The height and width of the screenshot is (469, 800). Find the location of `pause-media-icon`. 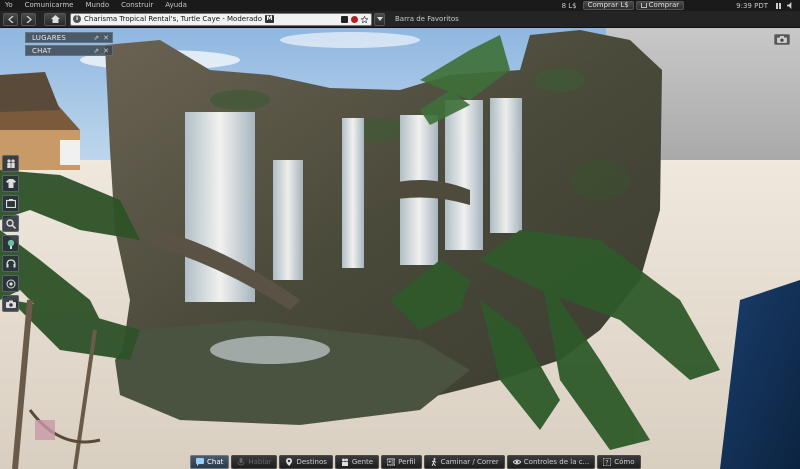

pause-media-icon is located at coordinates (778, 5).